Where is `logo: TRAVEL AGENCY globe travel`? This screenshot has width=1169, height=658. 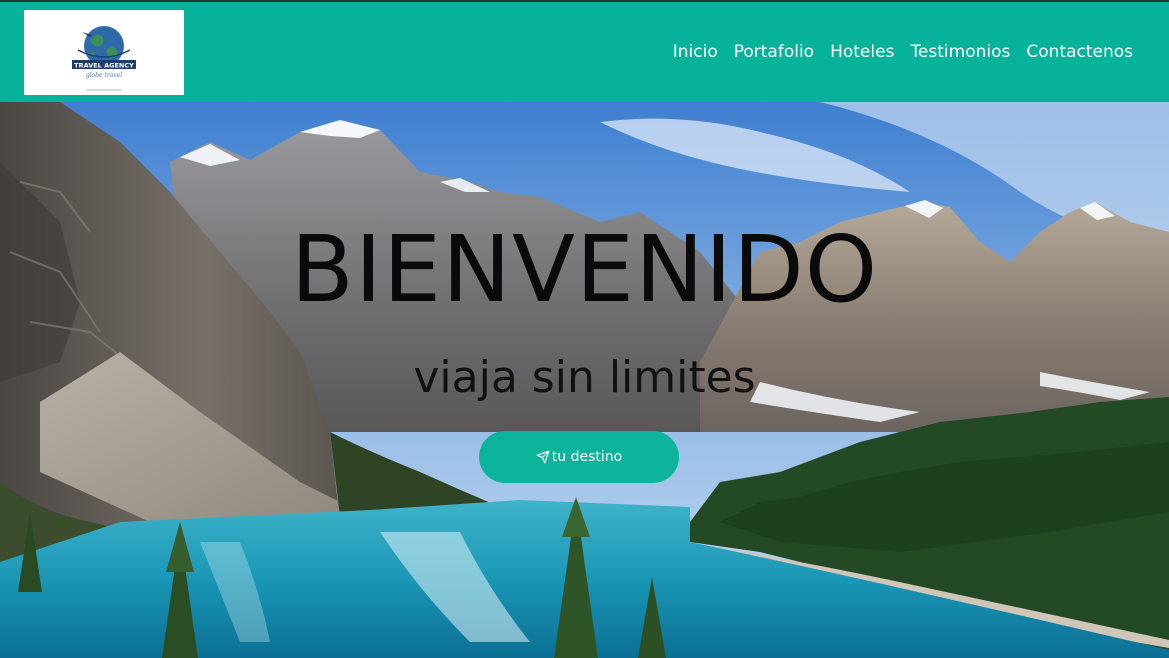
logo: TRAVEL AGENCY globe travel is located at coordinates (104, 52).